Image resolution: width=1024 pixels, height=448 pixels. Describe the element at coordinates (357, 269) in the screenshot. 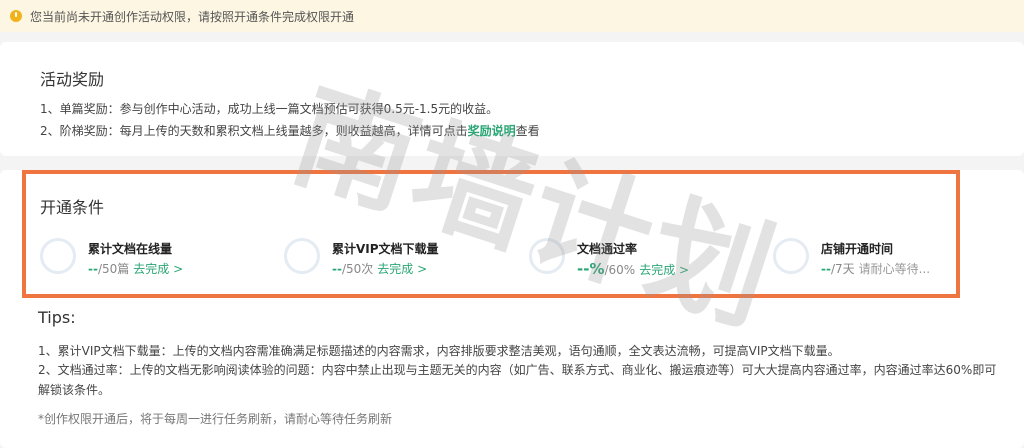

I see `condition-target: /50次` at that location.